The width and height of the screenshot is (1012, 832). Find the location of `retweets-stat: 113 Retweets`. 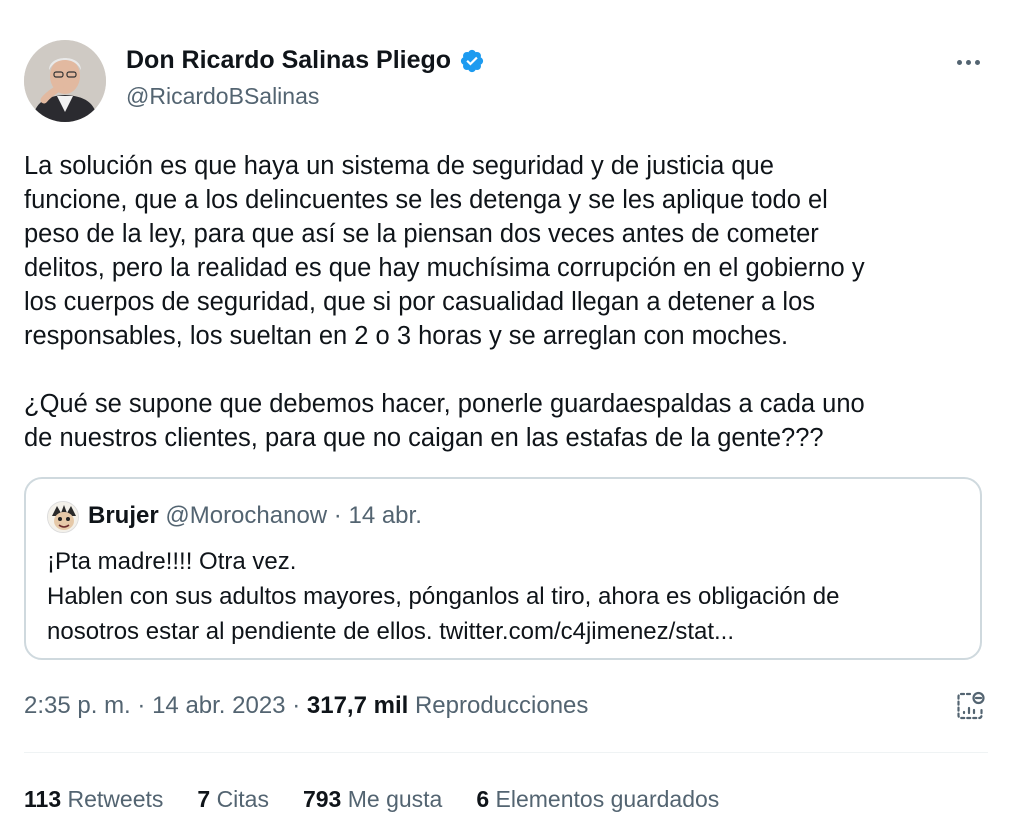

retweets-stat: 113 Retweets is located at coordinates (93, 799).